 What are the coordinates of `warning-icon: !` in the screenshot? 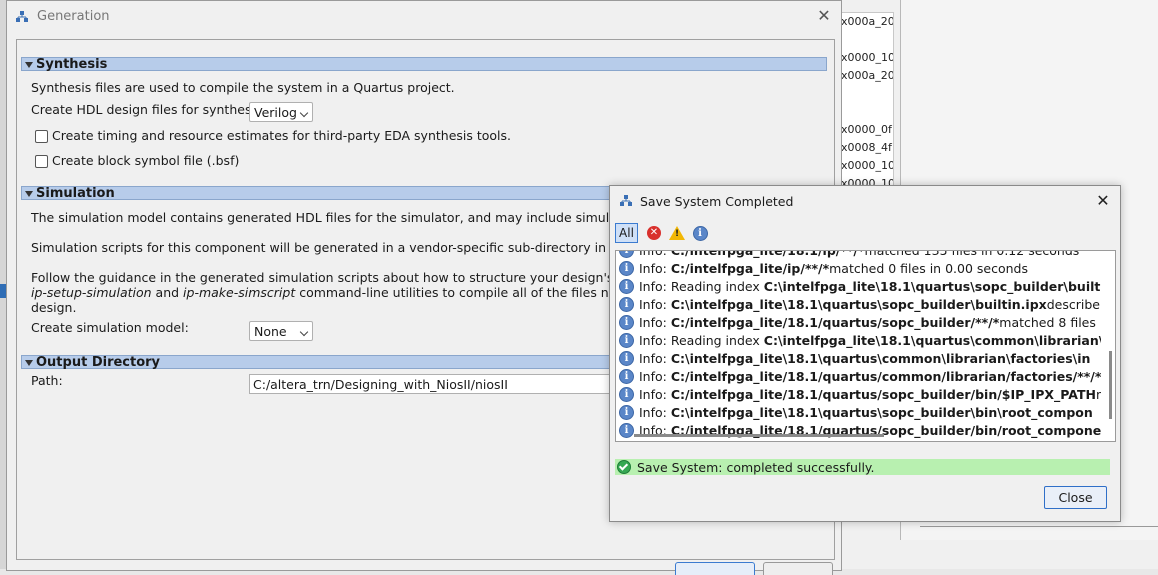 It's located at (677, 233).